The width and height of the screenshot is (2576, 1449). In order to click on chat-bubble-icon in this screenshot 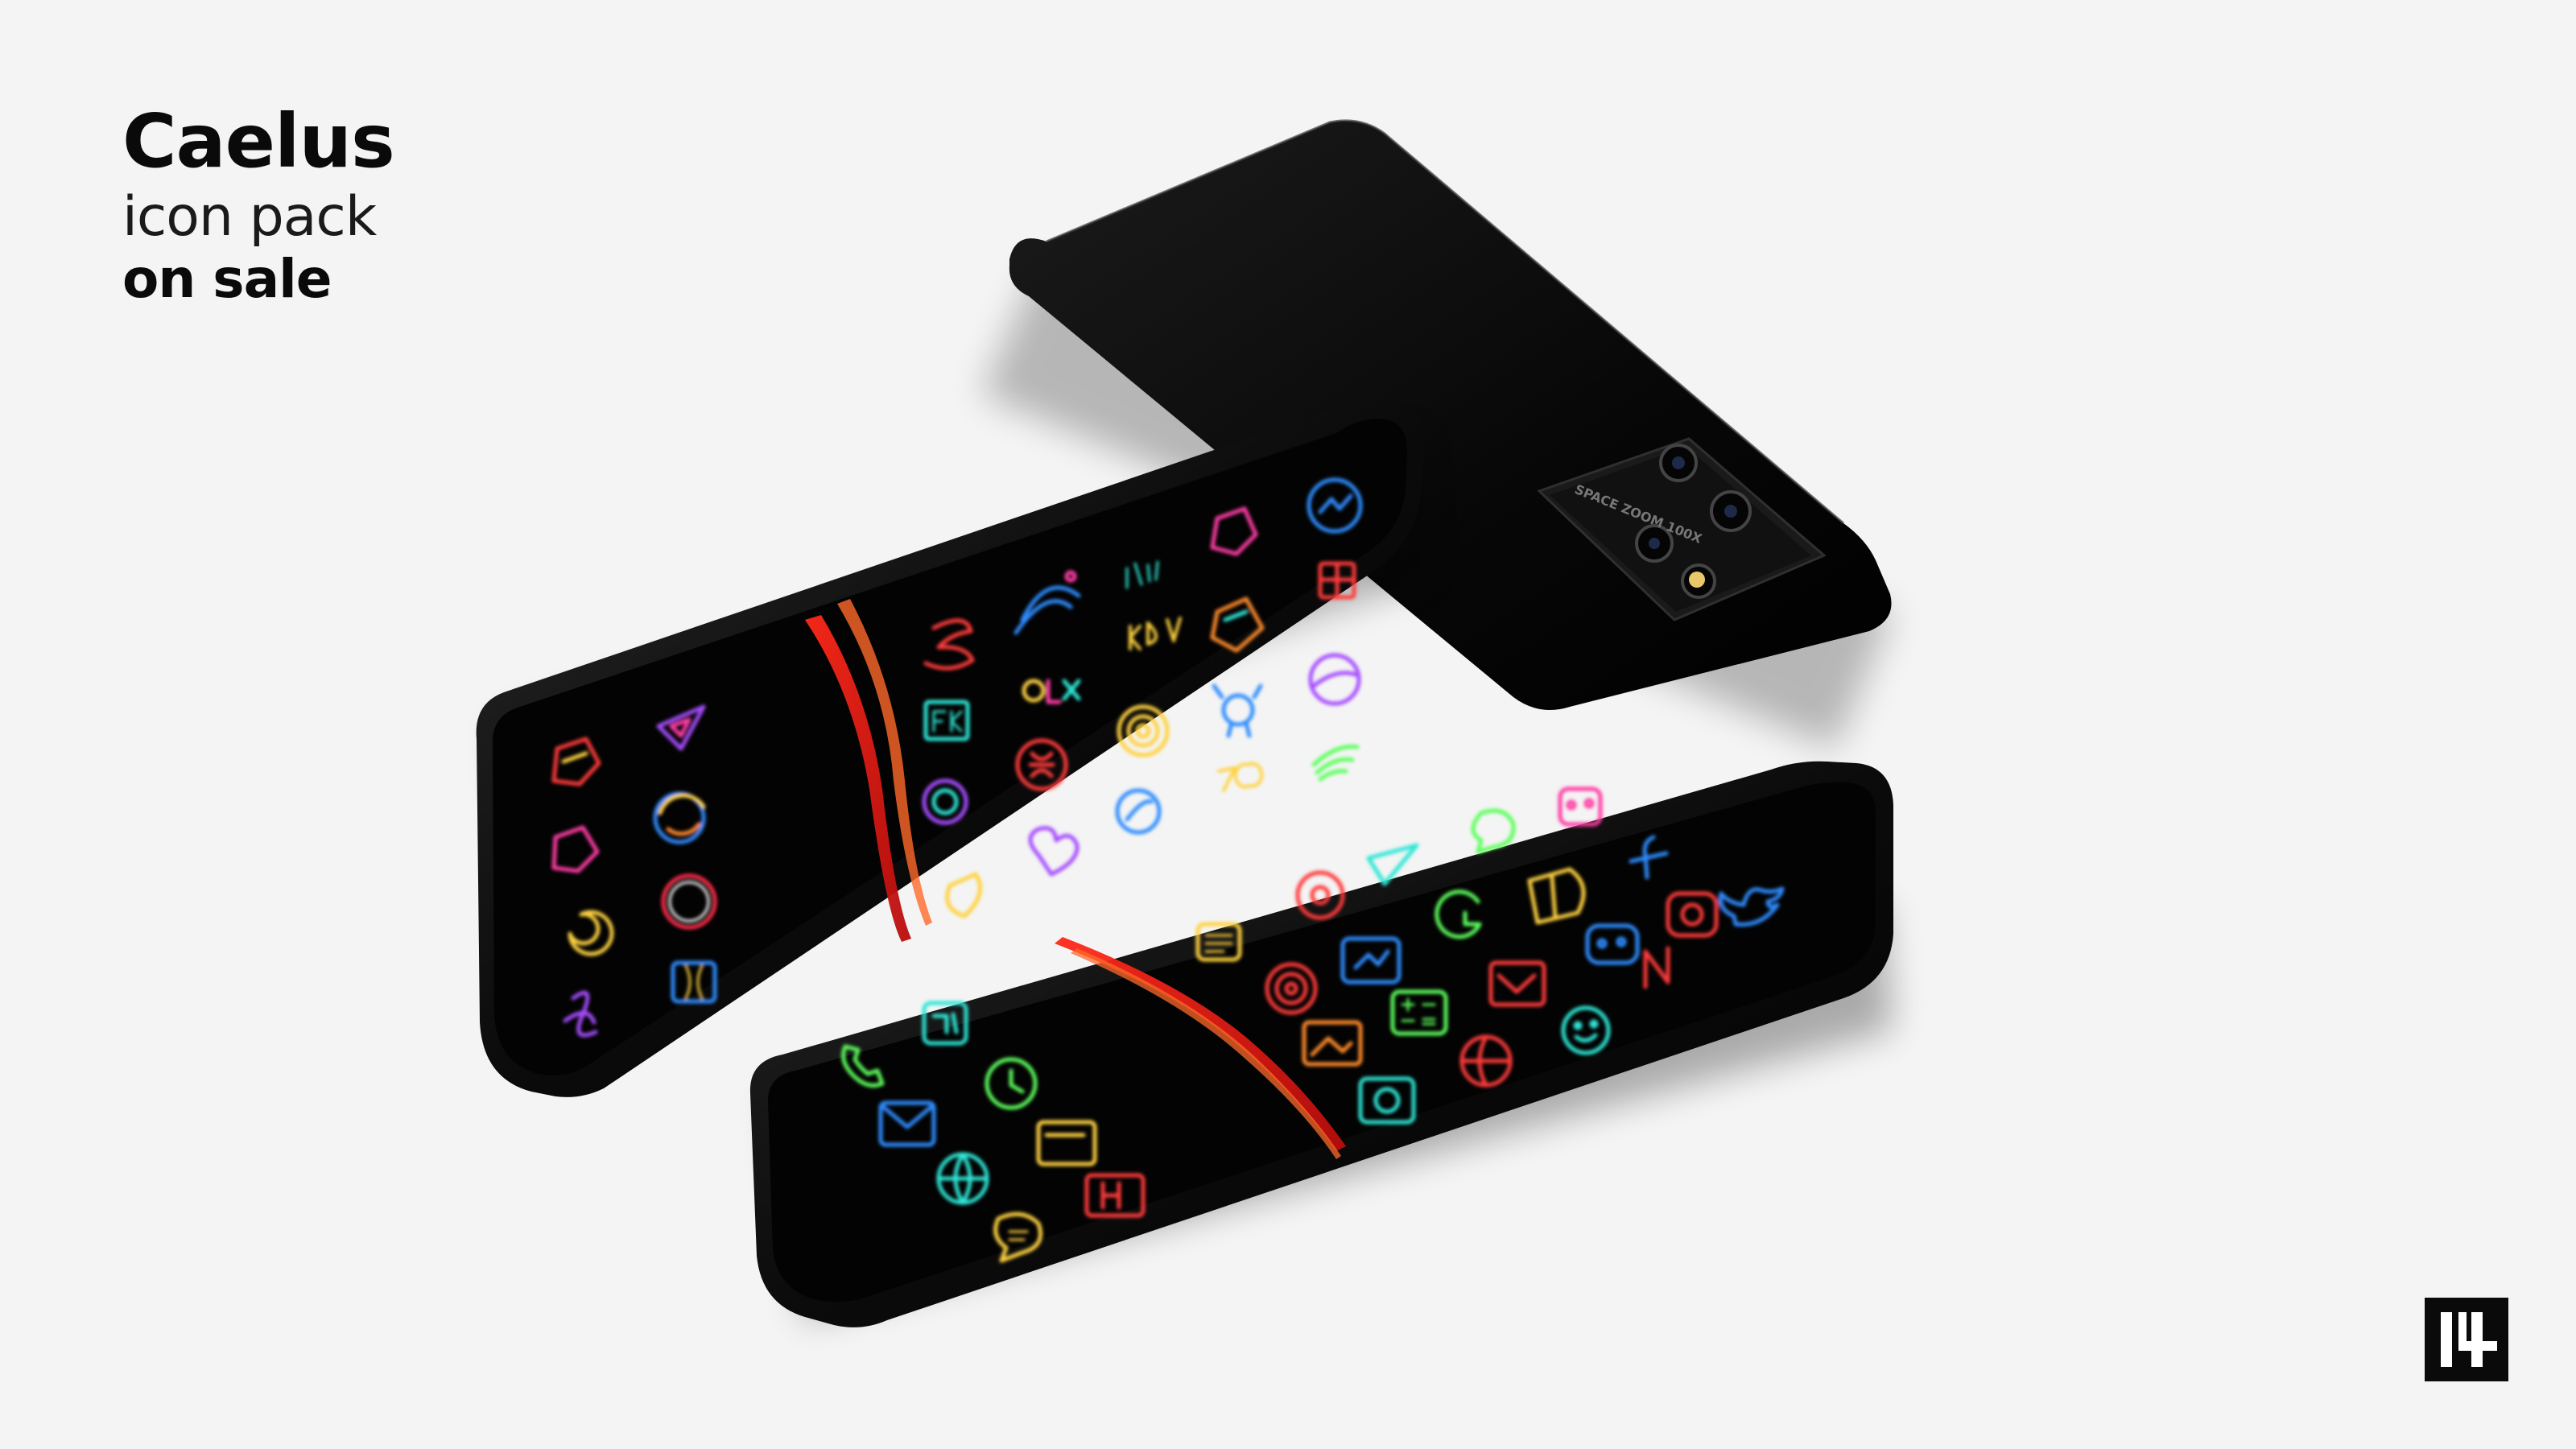, I will do `click(1493, 831)`.